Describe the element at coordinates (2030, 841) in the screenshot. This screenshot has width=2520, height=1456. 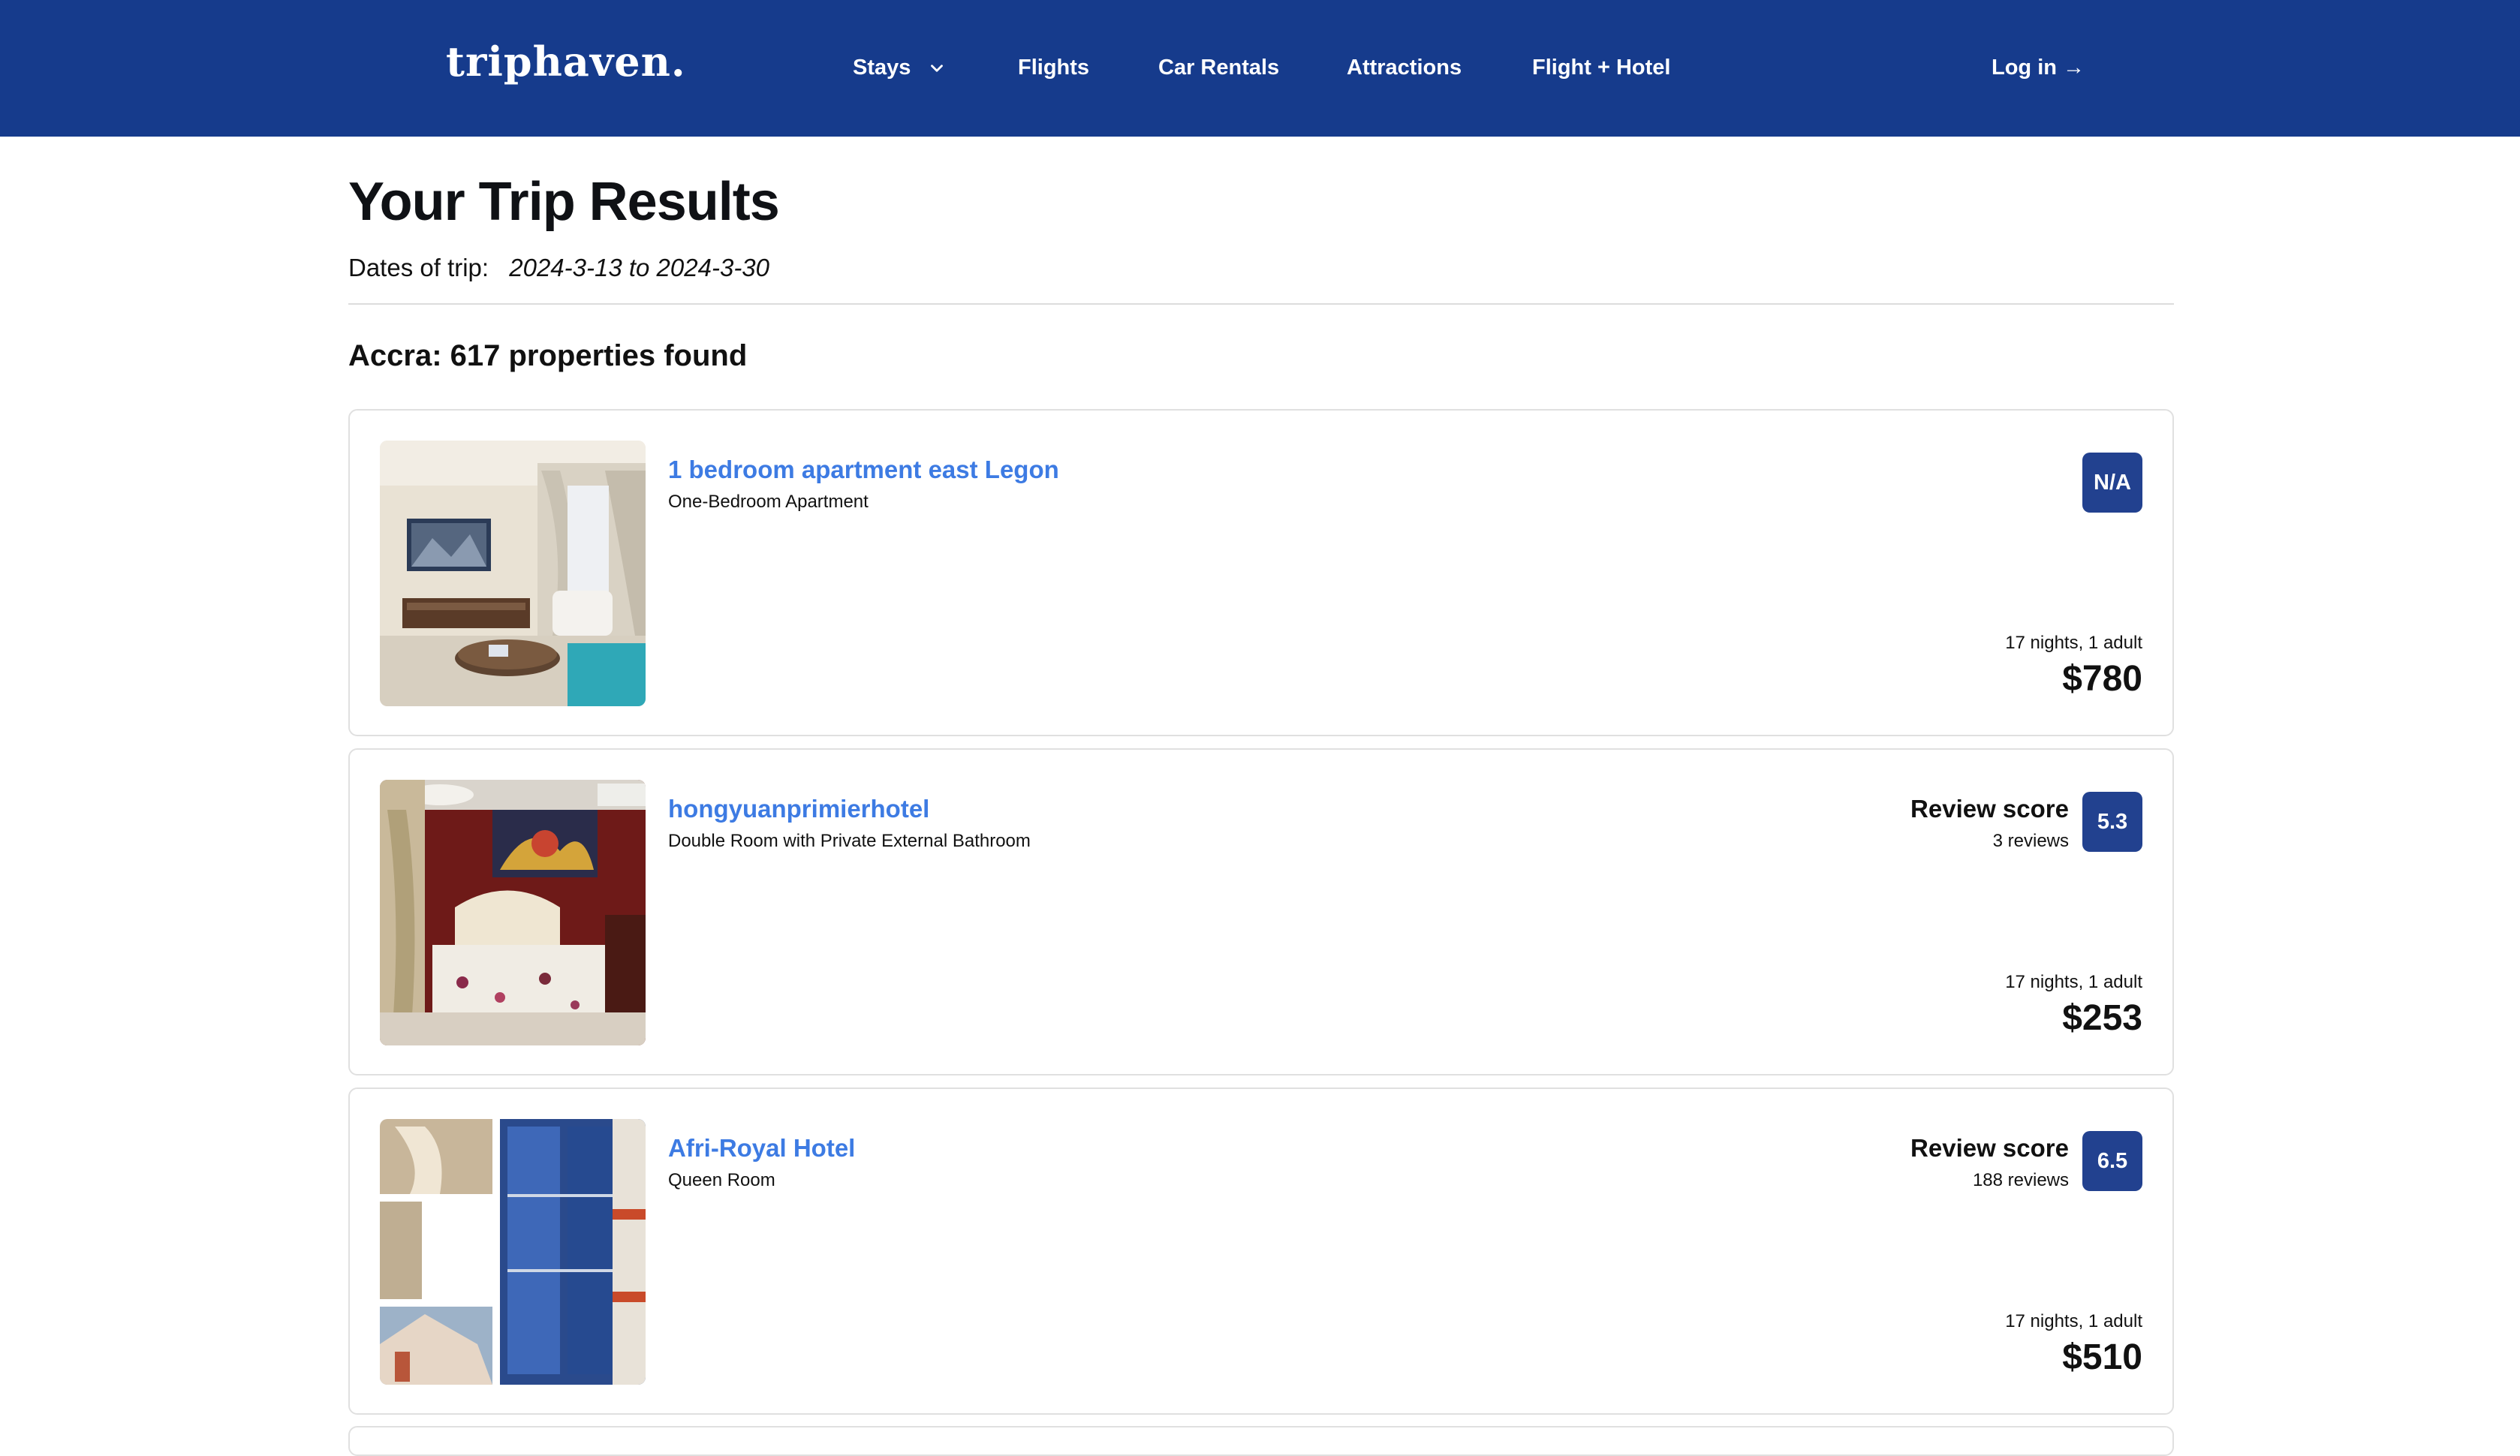
I see `review-count: 3 reviews` at that location.